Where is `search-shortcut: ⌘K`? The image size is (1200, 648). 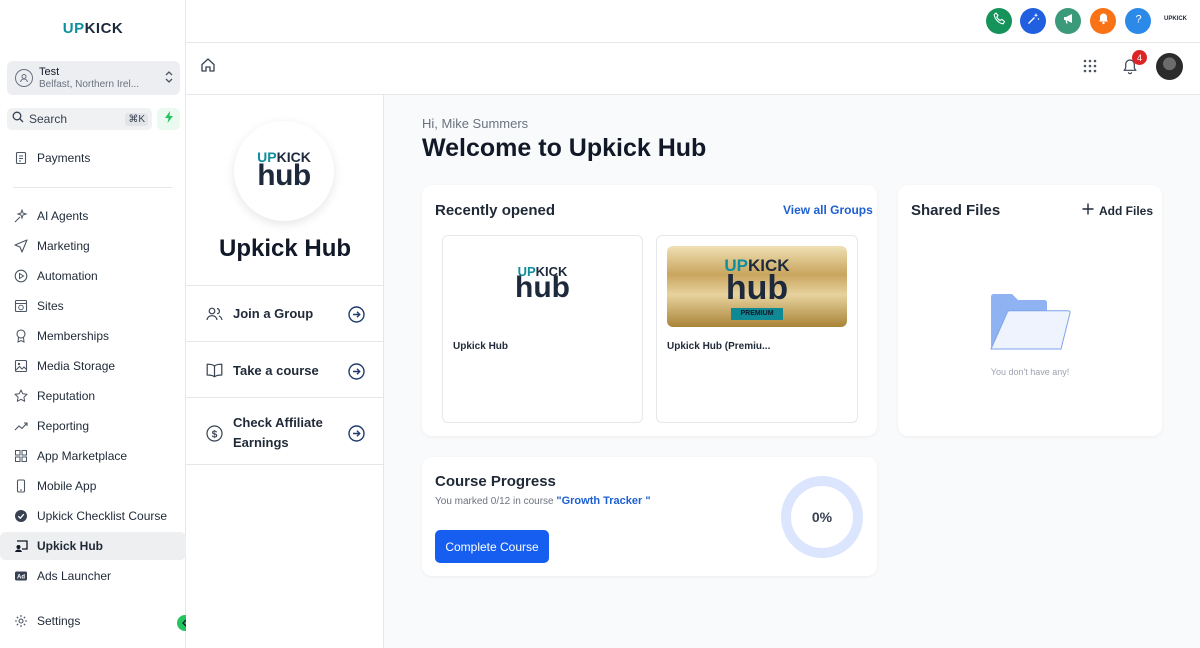 search-shortcut: ⌘K is located at coordinates (136, 119).